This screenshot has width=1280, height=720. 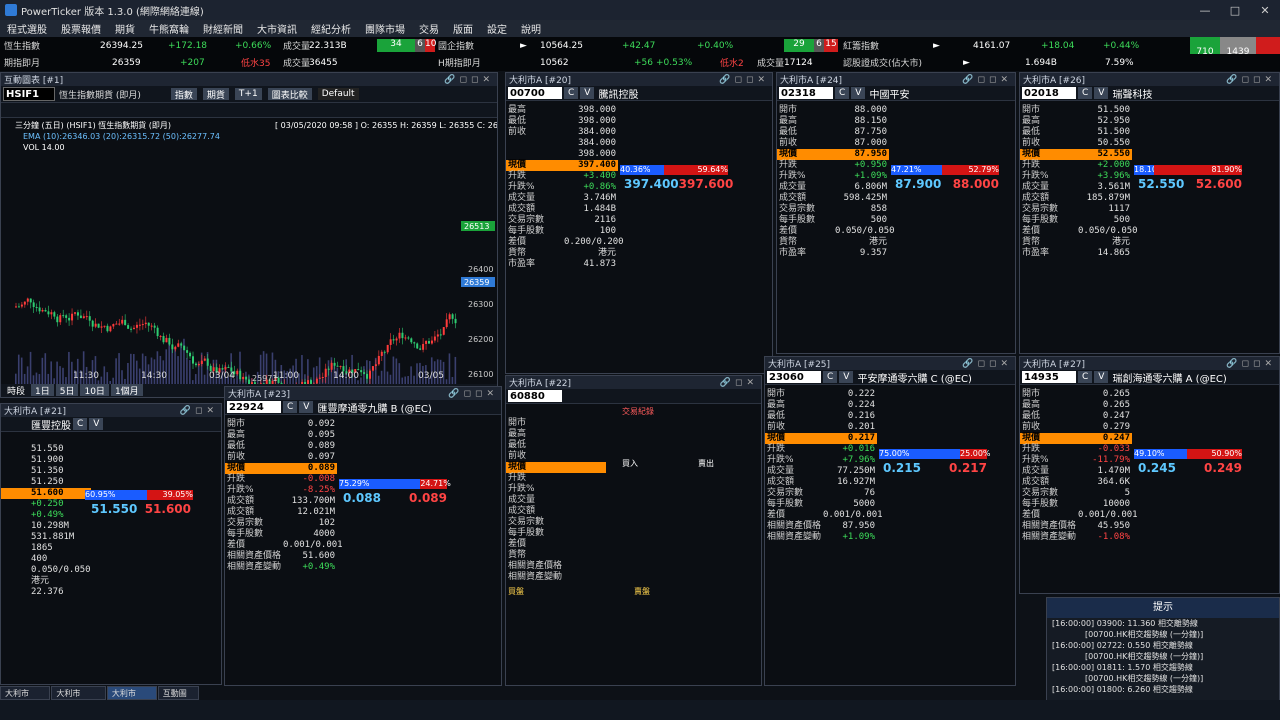 I want to click on quote-value: 1865, so click(x=42, y=548).